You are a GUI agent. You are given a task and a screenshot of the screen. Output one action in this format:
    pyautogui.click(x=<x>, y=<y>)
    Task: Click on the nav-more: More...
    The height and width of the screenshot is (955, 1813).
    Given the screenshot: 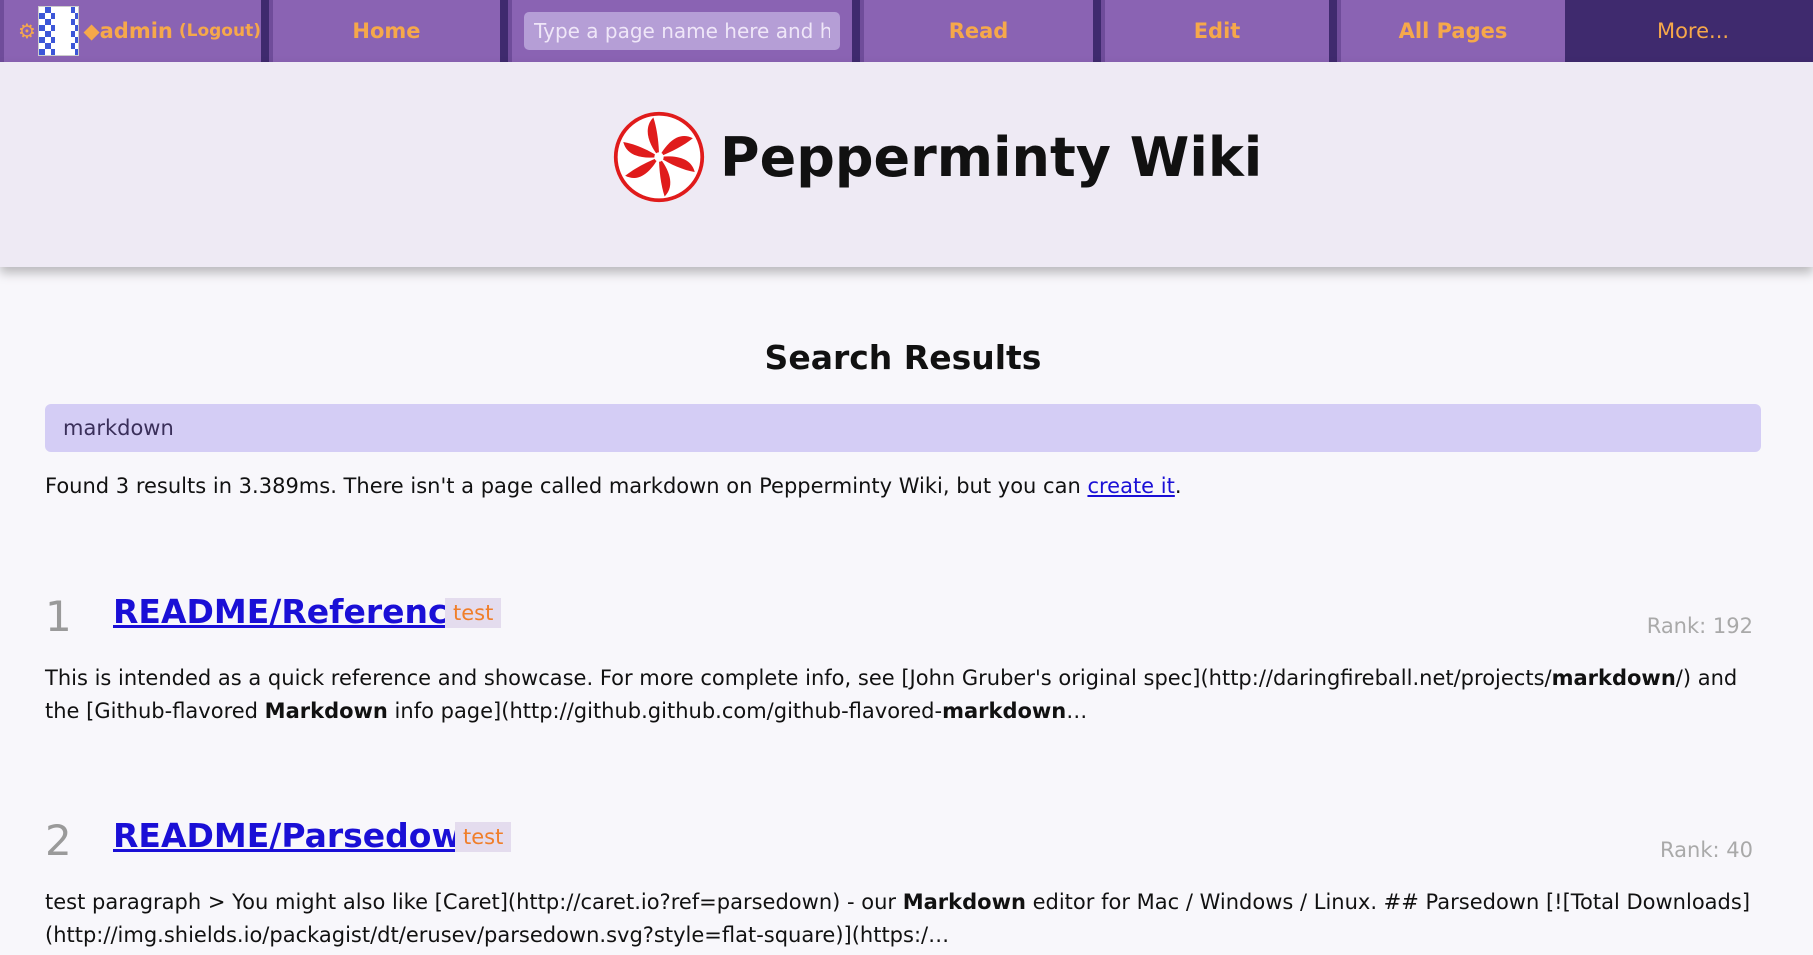 What is the action you would take?
    pyautogui.click(x=1693, y=31)
    